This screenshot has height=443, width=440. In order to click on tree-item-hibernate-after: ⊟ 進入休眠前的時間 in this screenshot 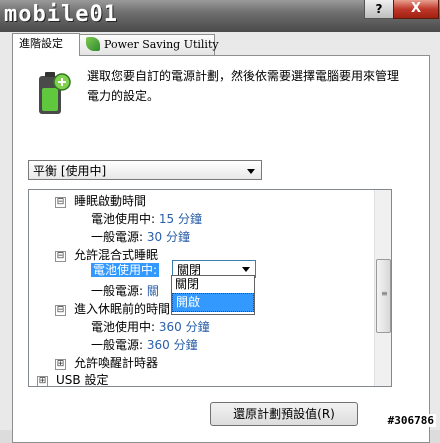, I will do `click(112, 309)`.